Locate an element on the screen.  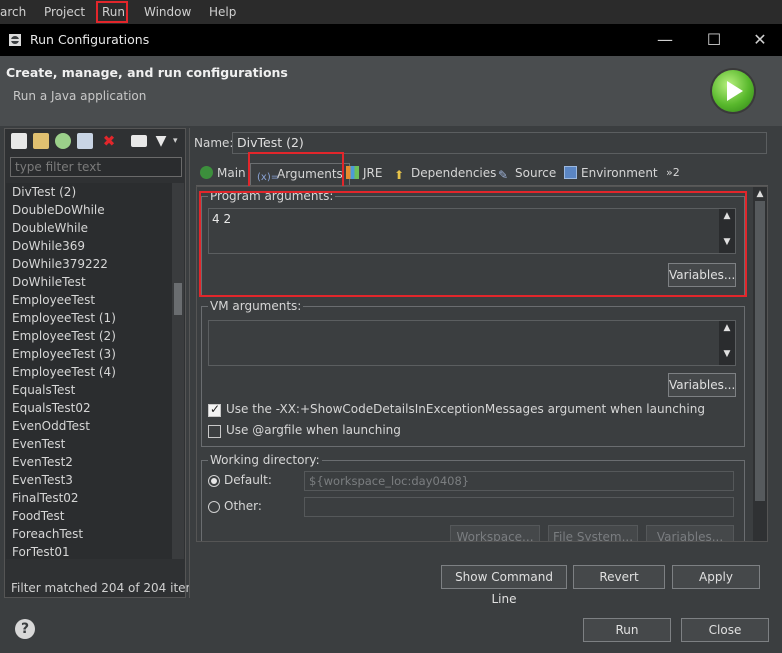
list-item: EvenTest2 is located at coordinates (95, 462).